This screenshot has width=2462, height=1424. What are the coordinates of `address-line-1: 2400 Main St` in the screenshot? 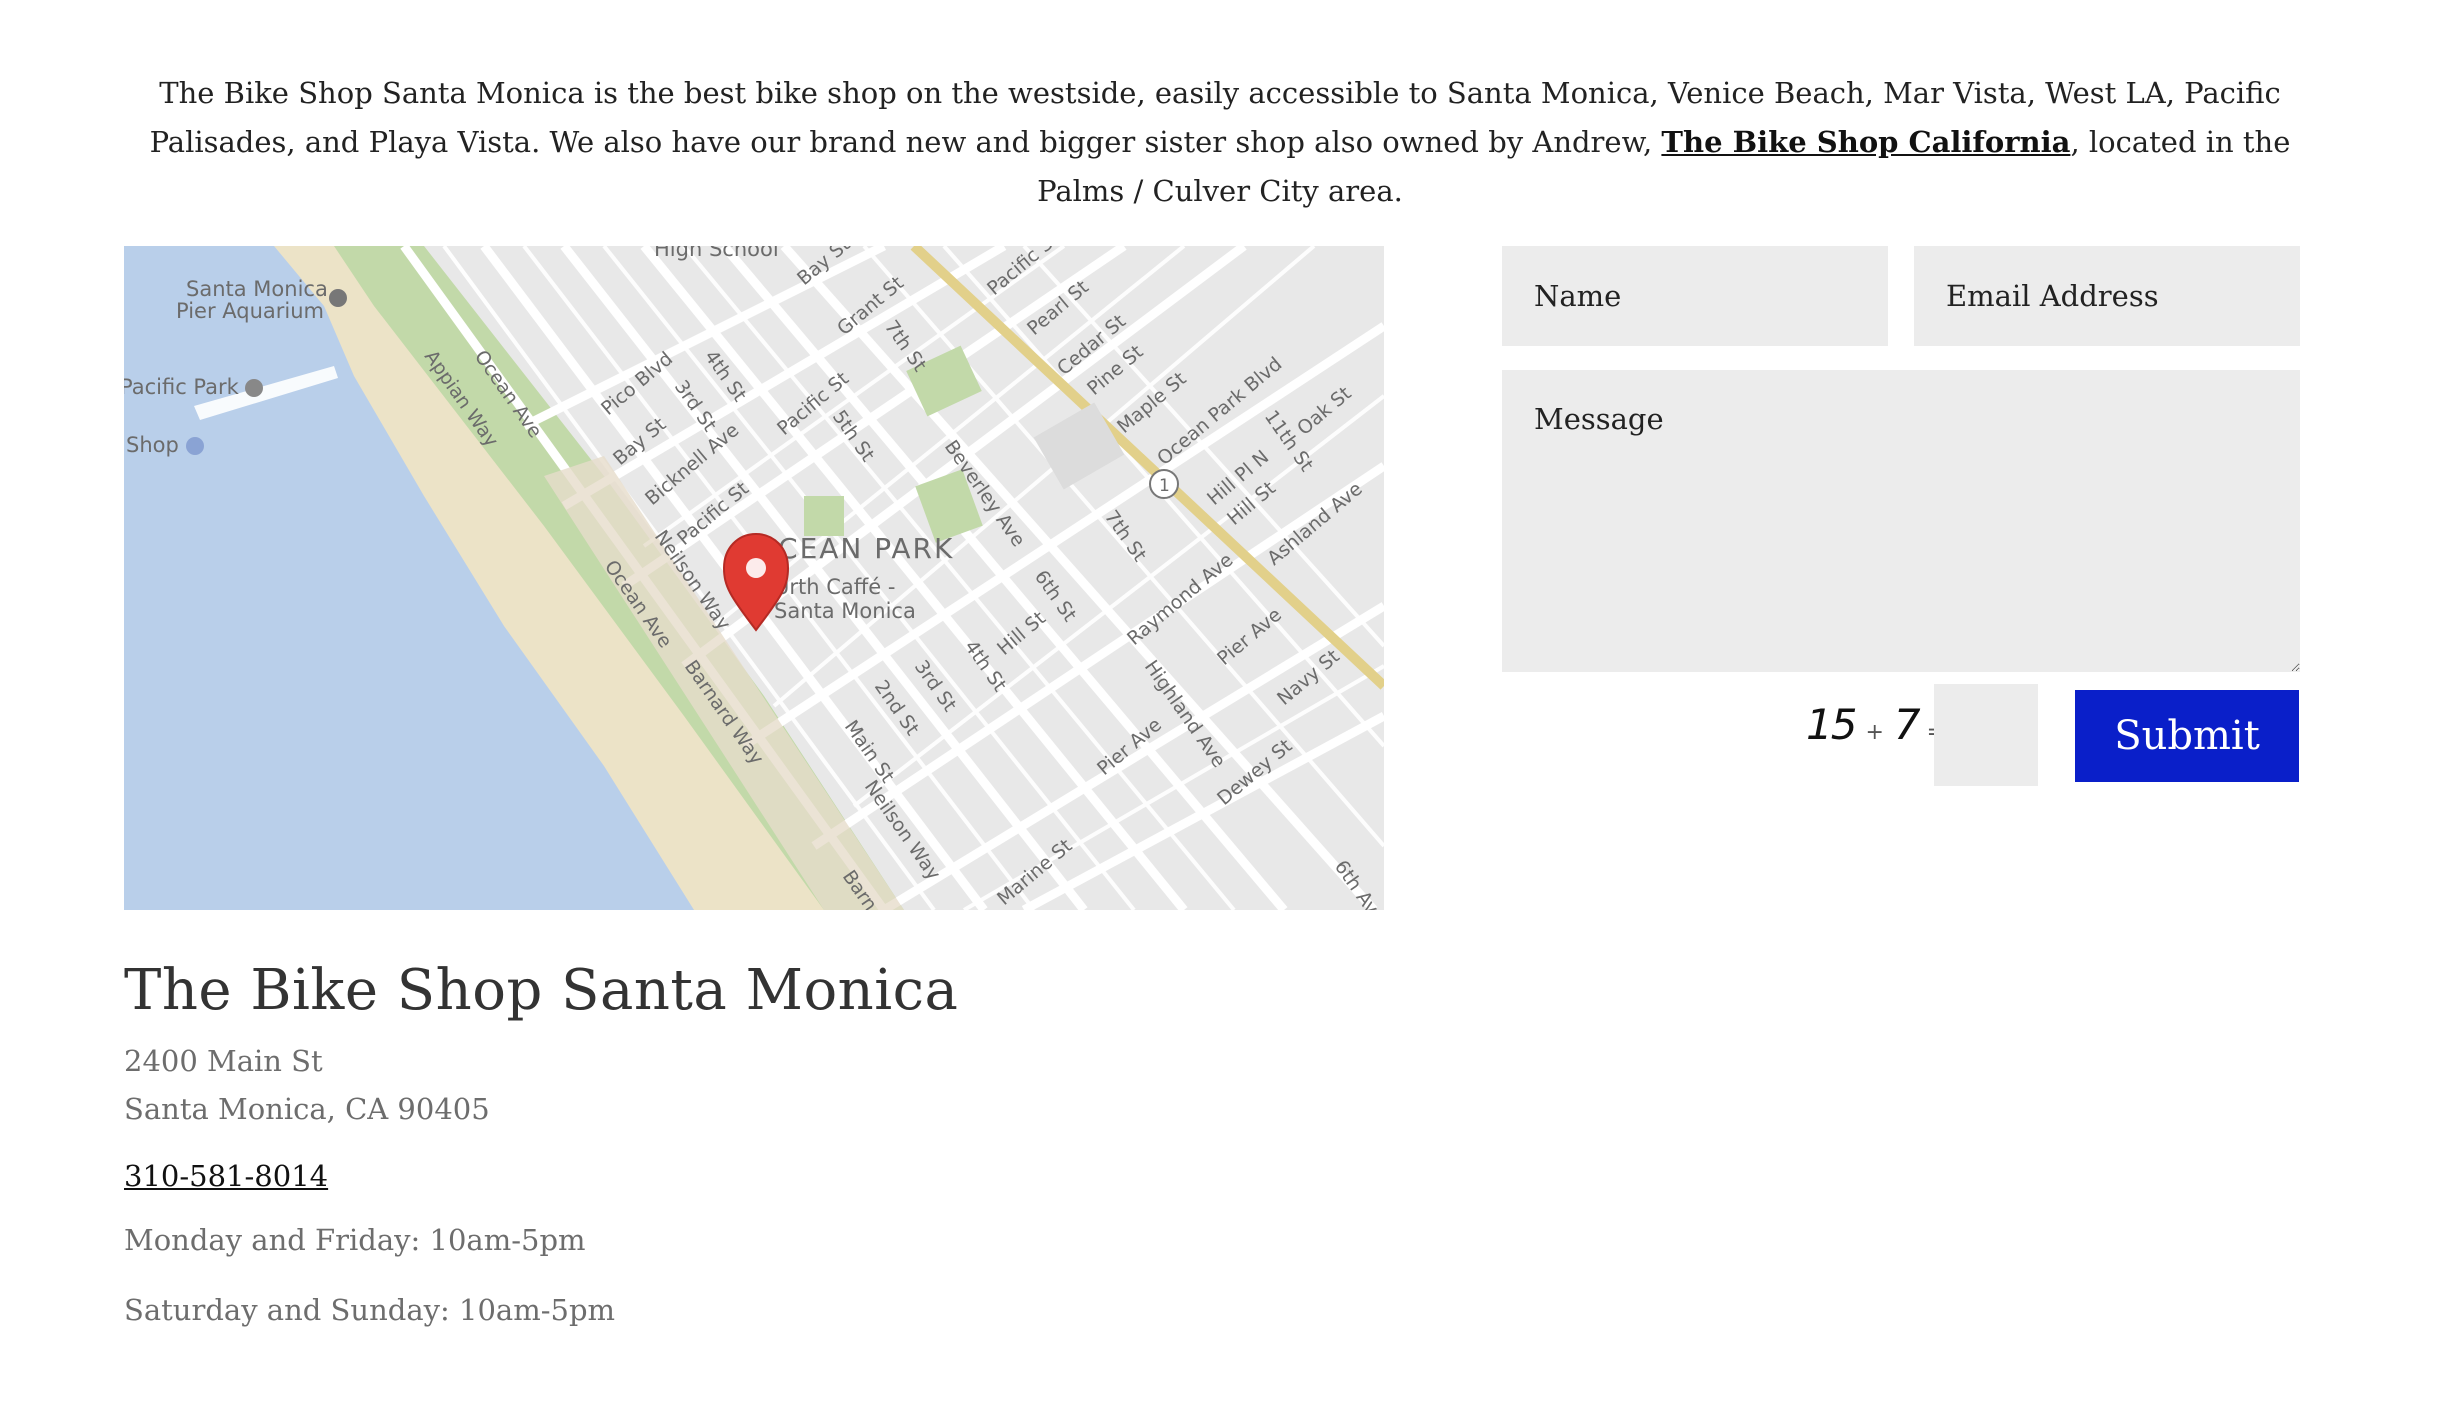 It's located at (223, 1061).